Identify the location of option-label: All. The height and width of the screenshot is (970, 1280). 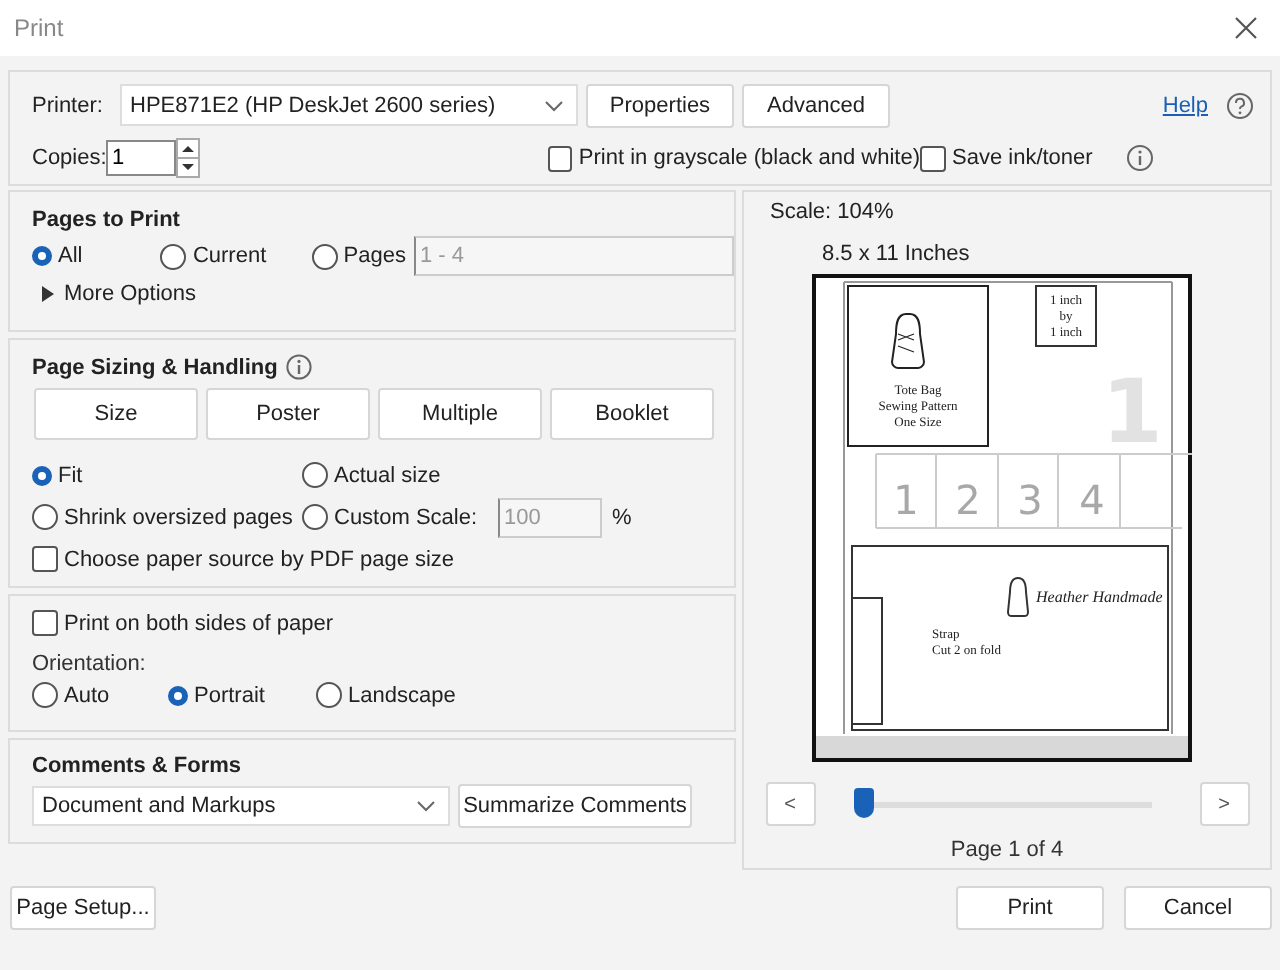
(70, 256).